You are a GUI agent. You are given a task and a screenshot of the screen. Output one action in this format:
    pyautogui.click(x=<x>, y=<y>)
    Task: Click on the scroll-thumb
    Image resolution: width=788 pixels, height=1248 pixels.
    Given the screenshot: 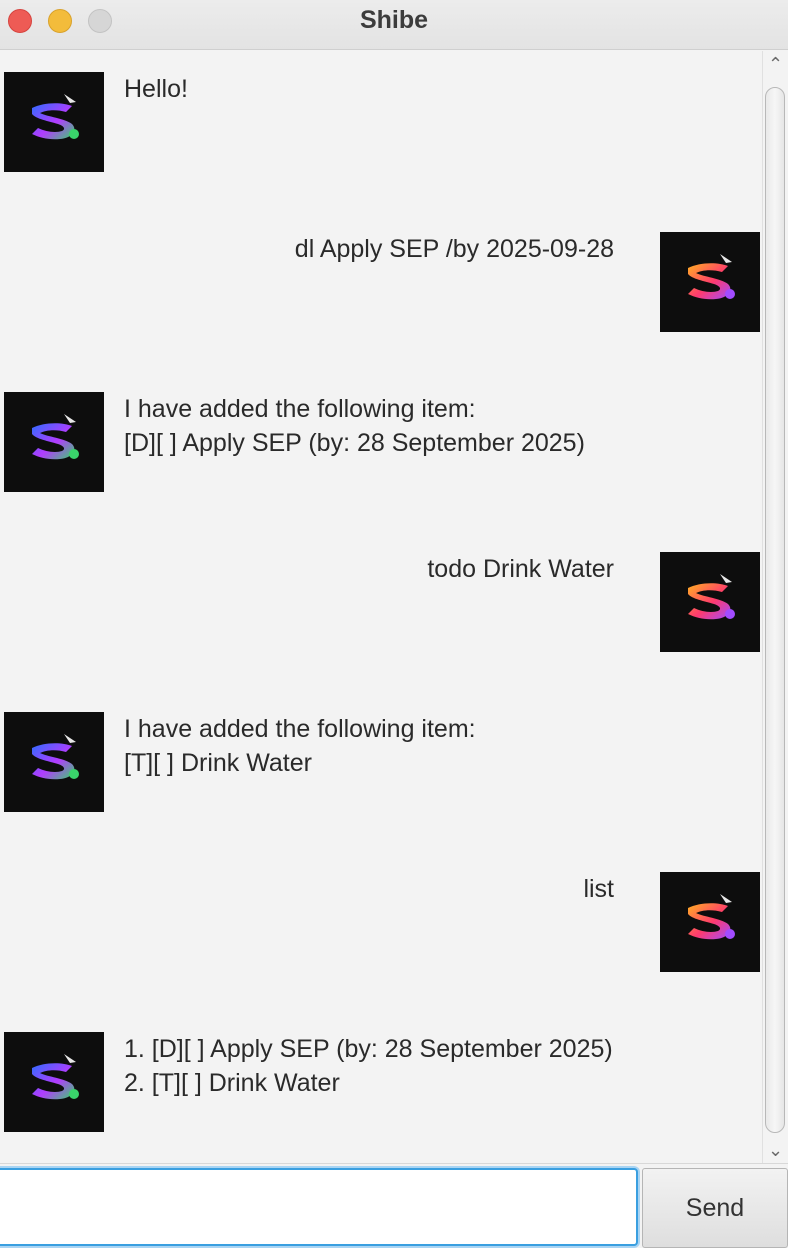 What is the action you would take?
    pyautogui.click(x=775, y=610)
    